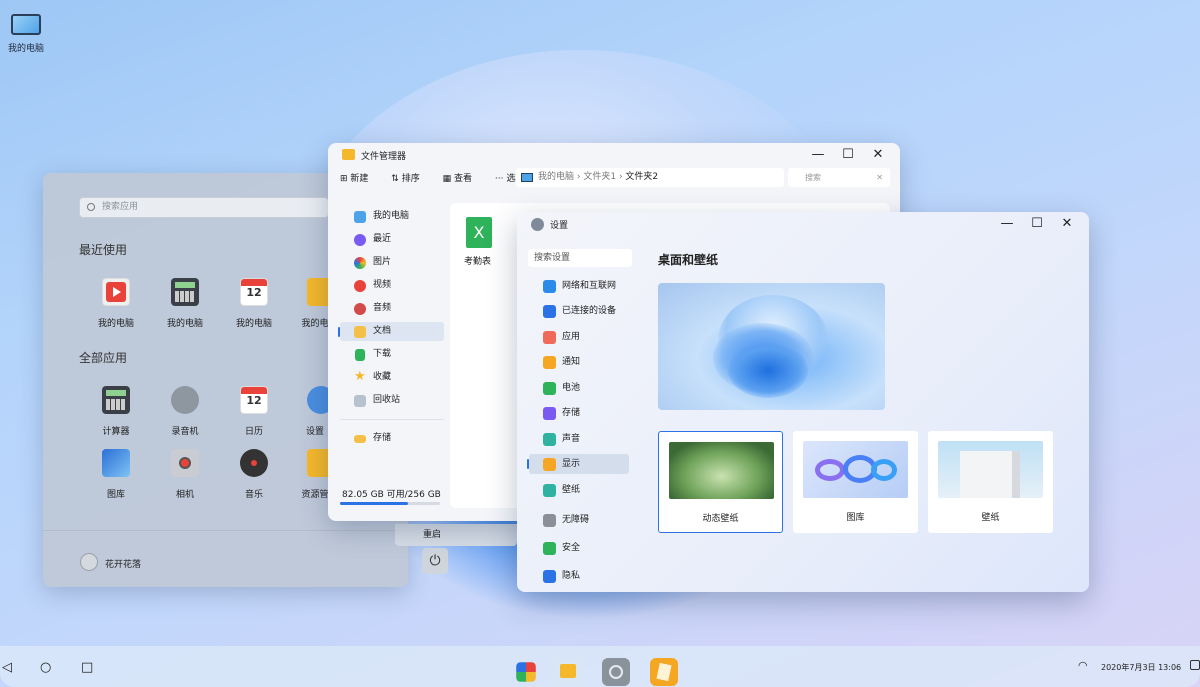 The height and width of the screenshot is (687, 1200). Describe the element at coordinates (879, 177) in the screenshot. I see `clear-icon: ✕` at that location.